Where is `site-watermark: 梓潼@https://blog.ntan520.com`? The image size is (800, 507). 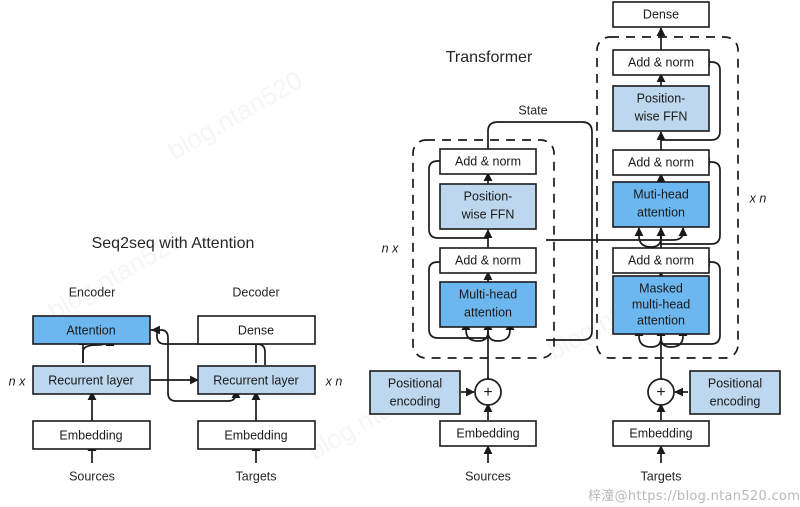 site-watermark: 梓潼@https://blog.ntan520.com is located at coordinates (694, 496).